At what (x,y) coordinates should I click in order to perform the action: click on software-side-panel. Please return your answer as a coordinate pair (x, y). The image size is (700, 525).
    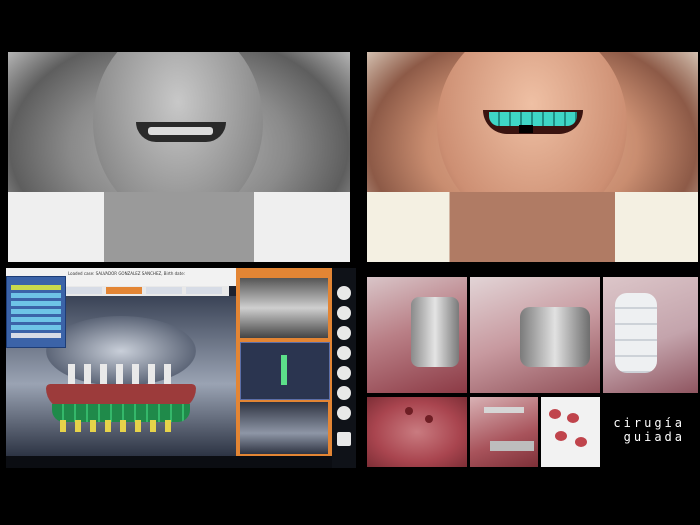
    Looking at the image, I should click on (36, 312).